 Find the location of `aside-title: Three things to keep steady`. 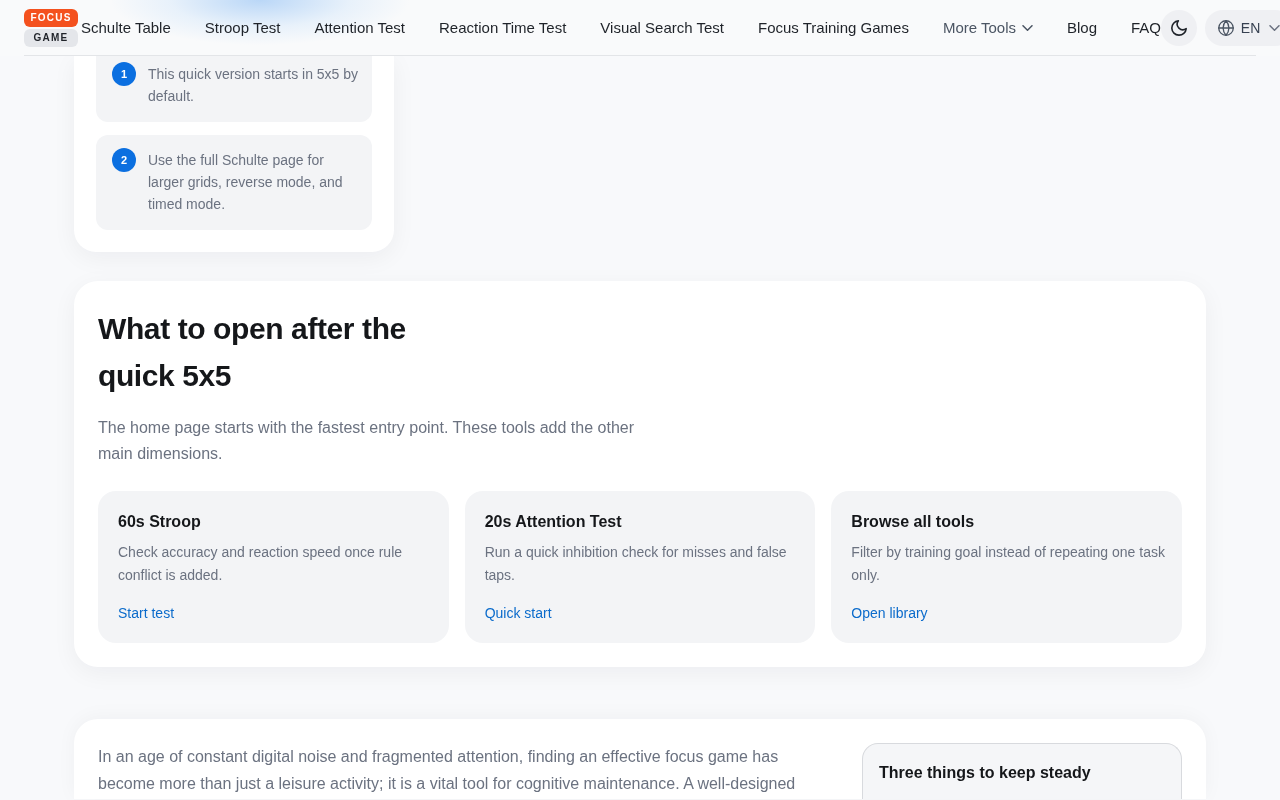

aside-title: Three things to keep steady is located at coordinates (985, 773).